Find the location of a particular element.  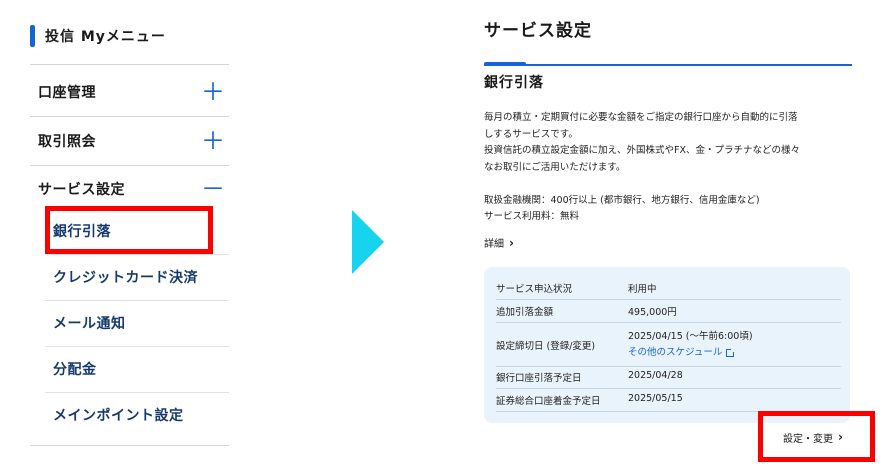

arrow-right-icon is located at coordinates (368, 242).